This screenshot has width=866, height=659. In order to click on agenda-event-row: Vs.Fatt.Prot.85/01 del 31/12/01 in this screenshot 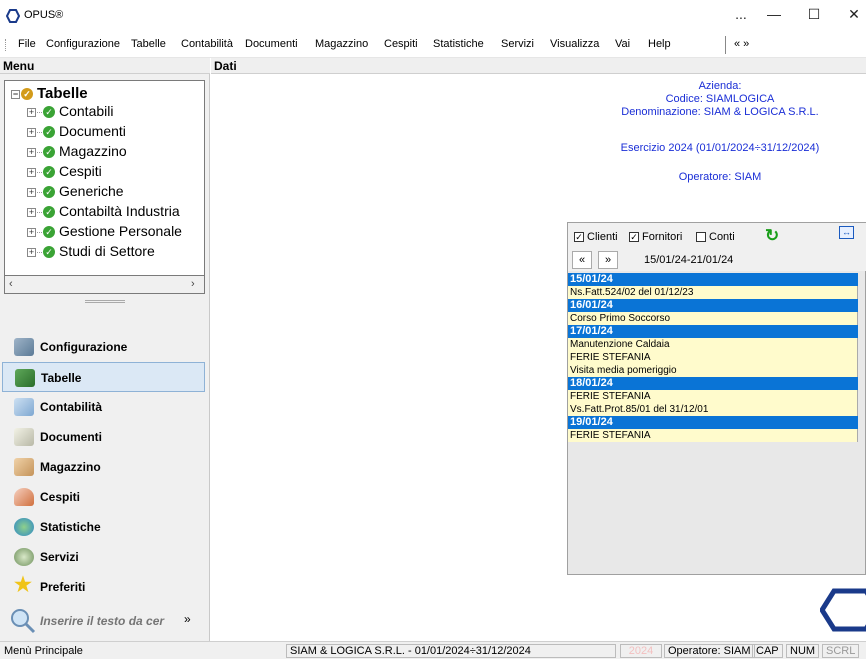, I will do `click(713, 409)`.